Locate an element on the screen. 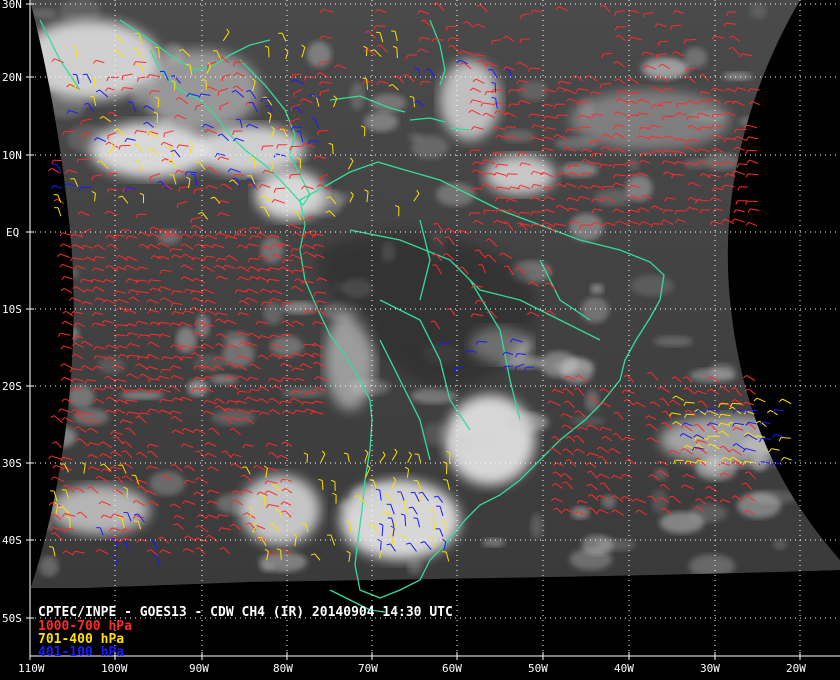  lat-label: 50S is located at coordinates (12, 618).